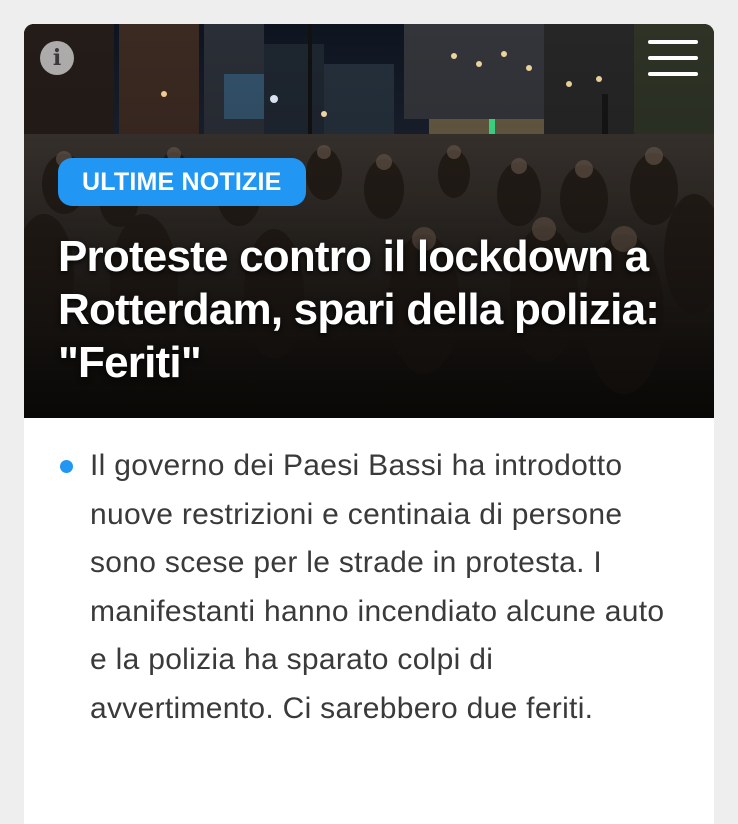 The height and width of the screenshot is (824, 738). What do you see at coordinates (182, 182) in the screenshot?
I see `breaking-news-badge: ULTIME NOTIZIE` at bounding box center [182, 182].